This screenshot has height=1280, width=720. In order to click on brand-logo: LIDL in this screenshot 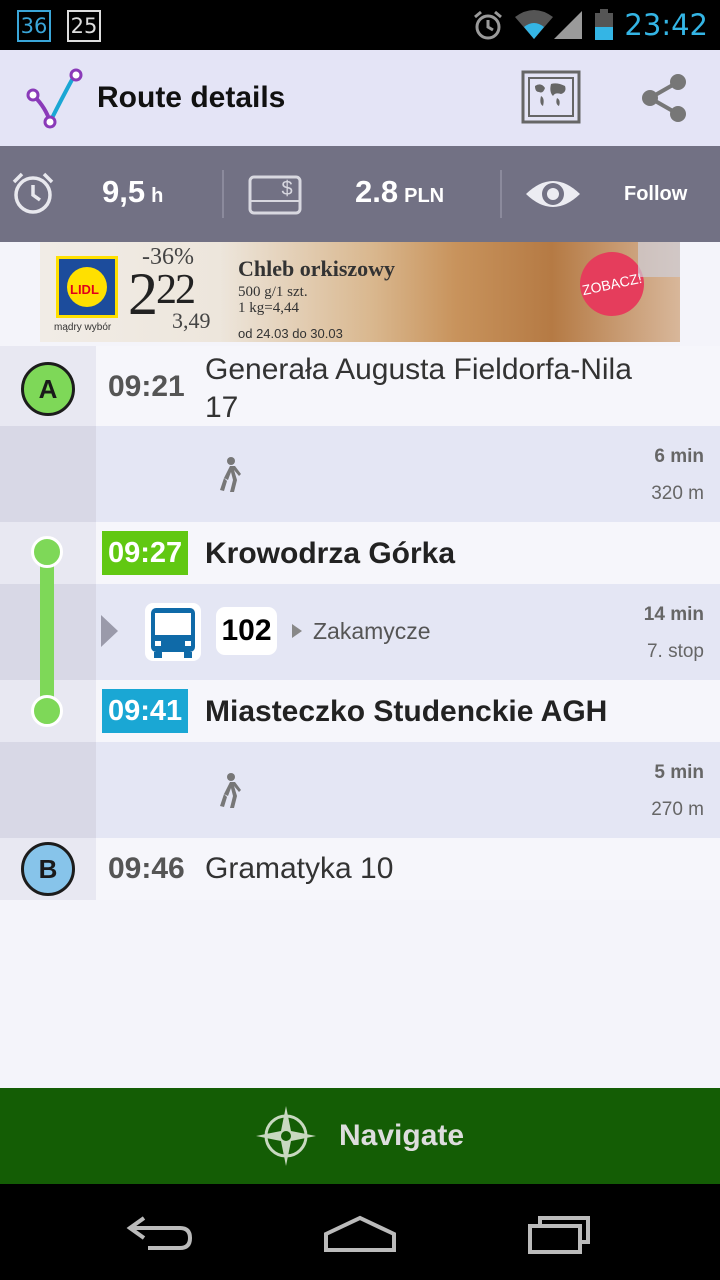, I will do `click(87, 287)`.